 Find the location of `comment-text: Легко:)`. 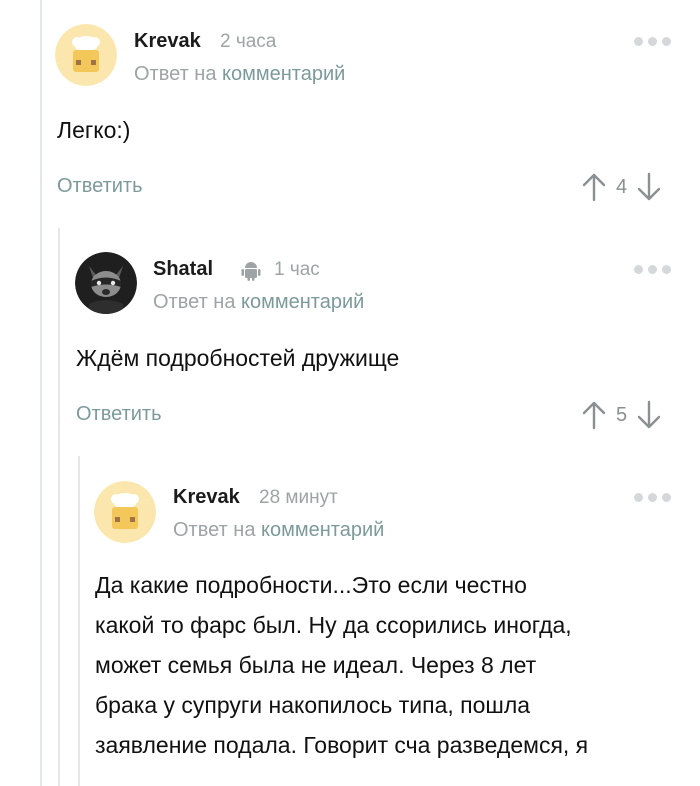

comment-text: Легко:) is located at coordinates (94, 130).